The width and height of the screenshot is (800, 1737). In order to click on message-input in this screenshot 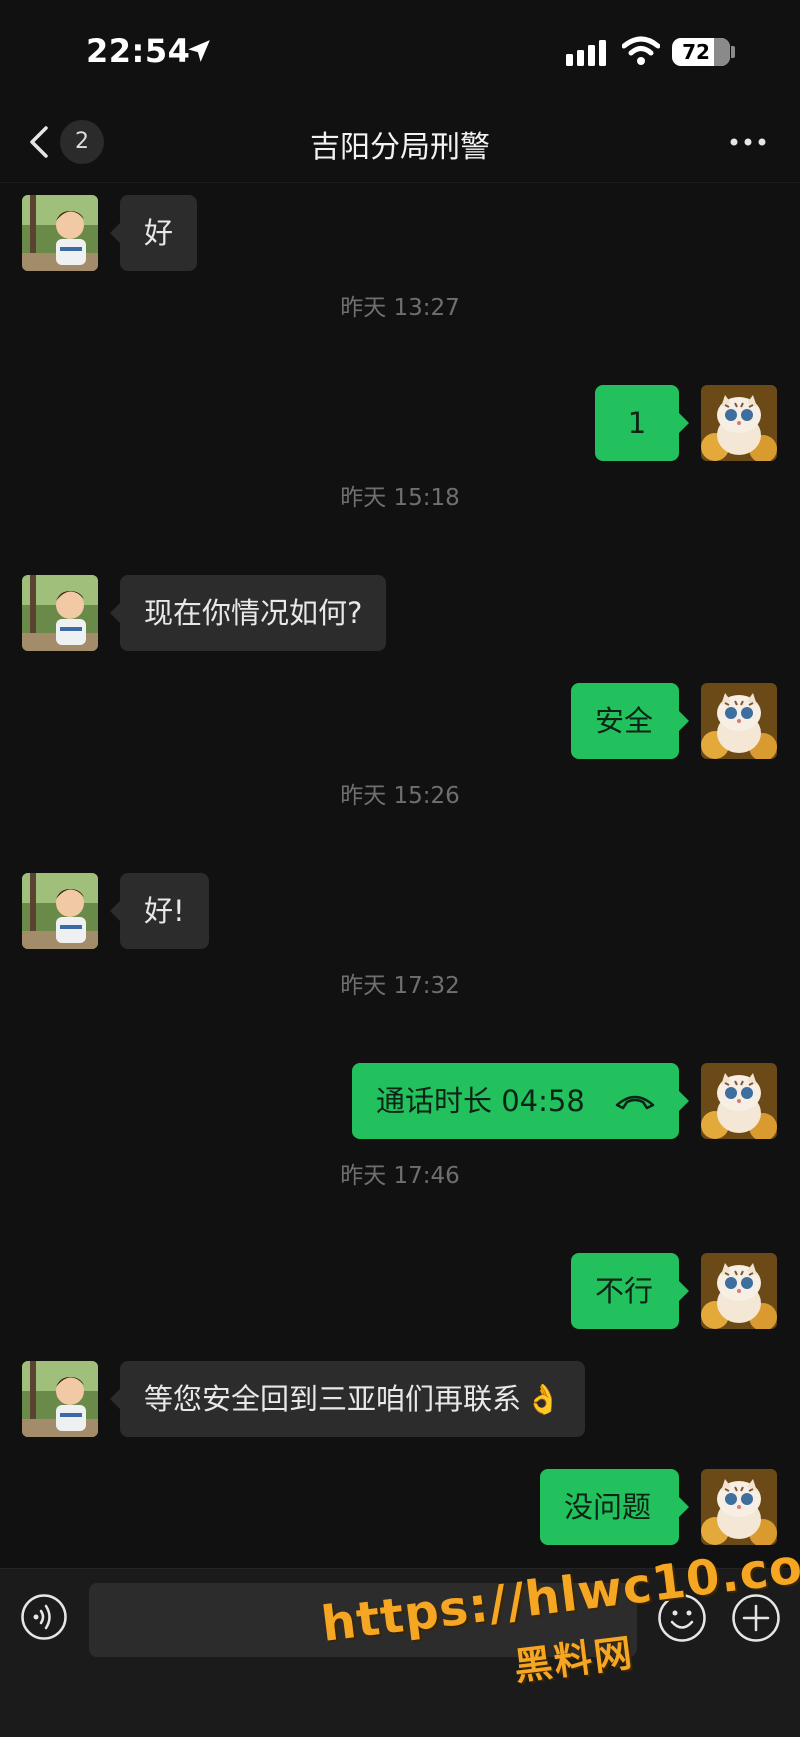, I will do `click(363, 1620)`.